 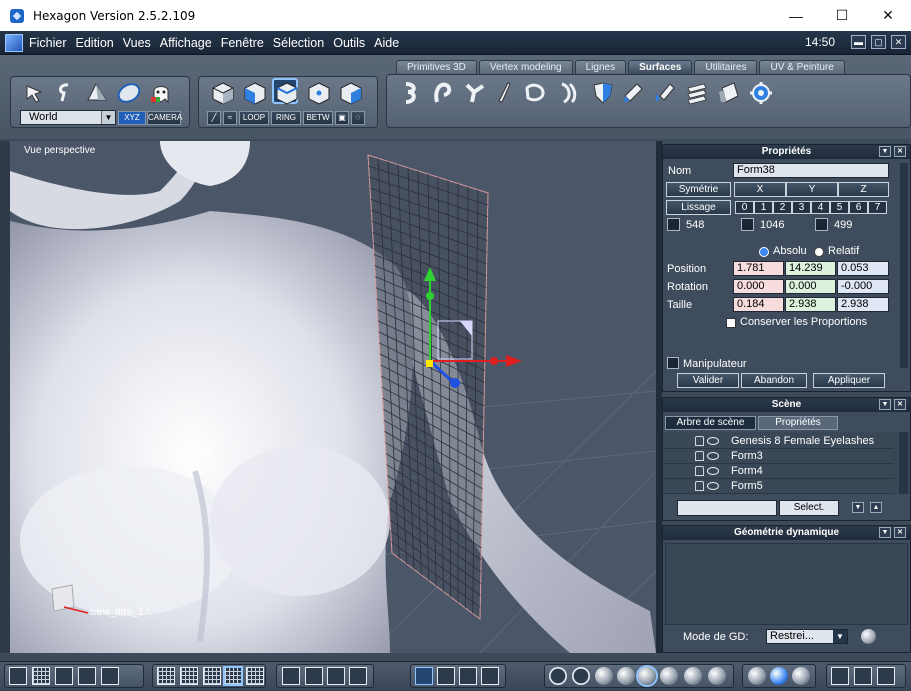 I want to click on list-item: Form4, so click(x=778, y=471).